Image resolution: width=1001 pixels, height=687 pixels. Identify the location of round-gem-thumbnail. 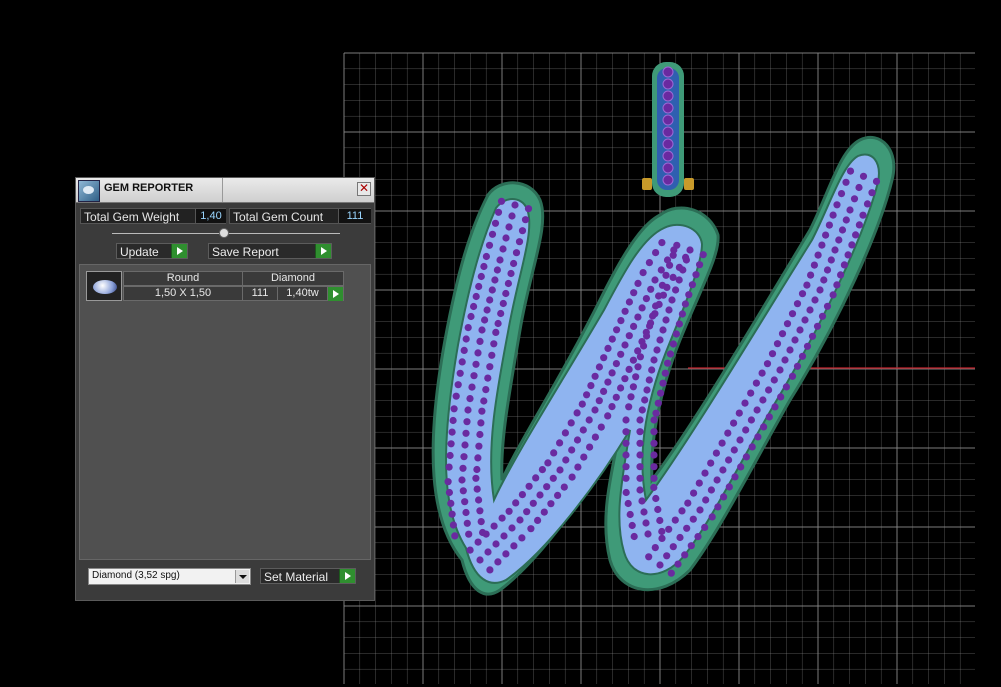
(104, 286).